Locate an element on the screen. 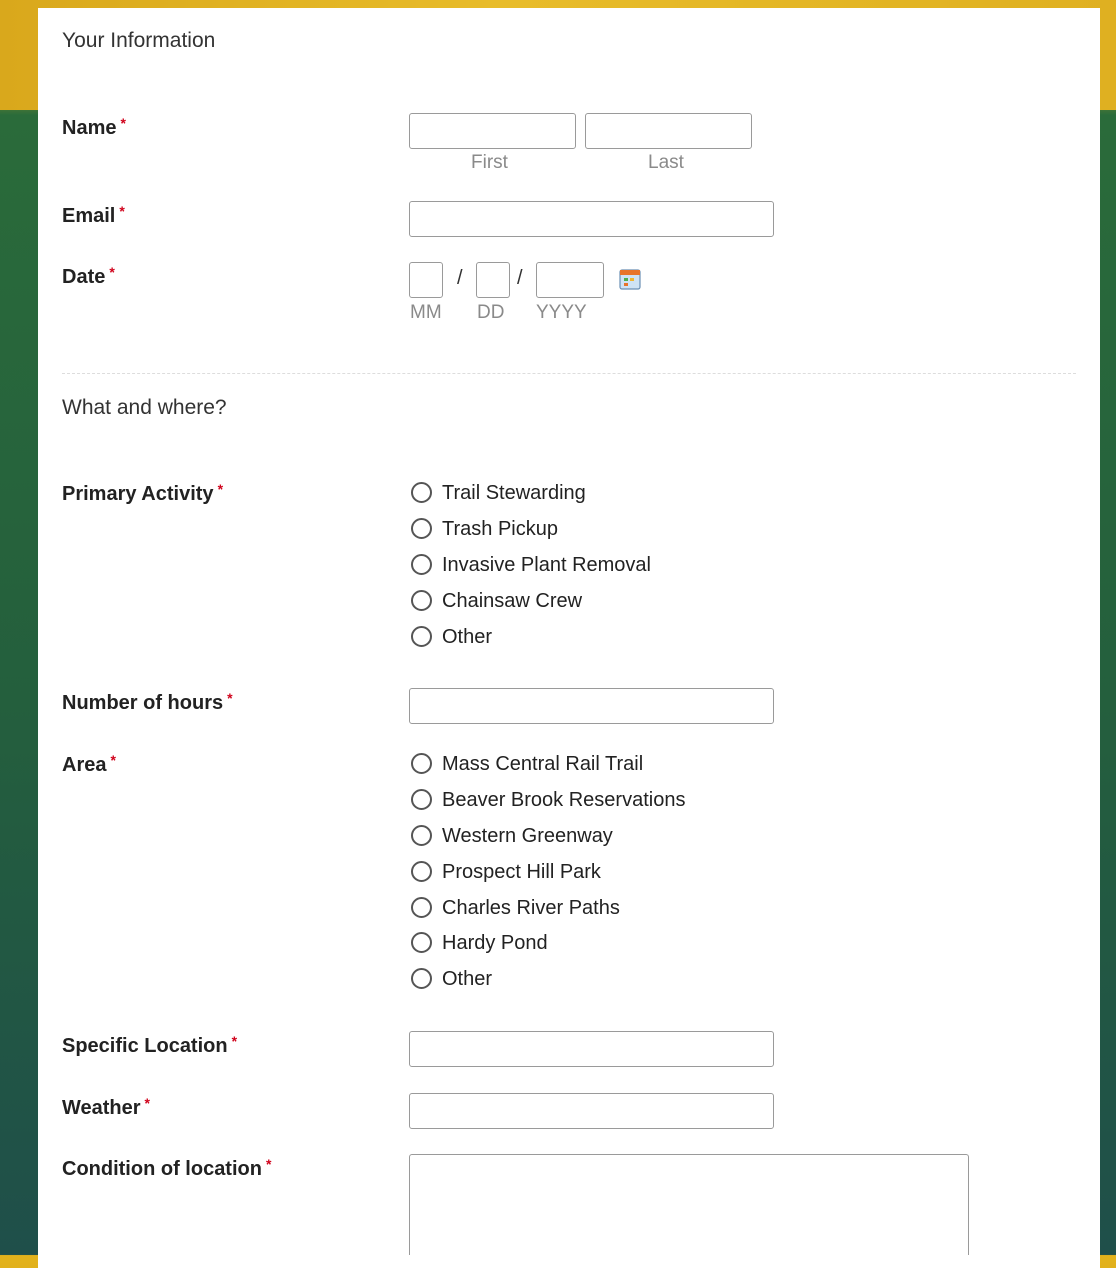 The image size is (1116, 1268). radio-label-beaver-brook-reservations: Beaver Brook Reservations is located at coordinates (563, 800).